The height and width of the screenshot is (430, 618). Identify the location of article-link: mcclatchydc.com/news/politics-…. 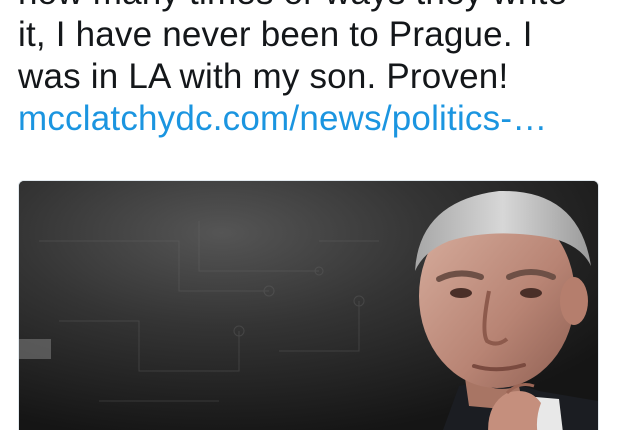
(313, 119).